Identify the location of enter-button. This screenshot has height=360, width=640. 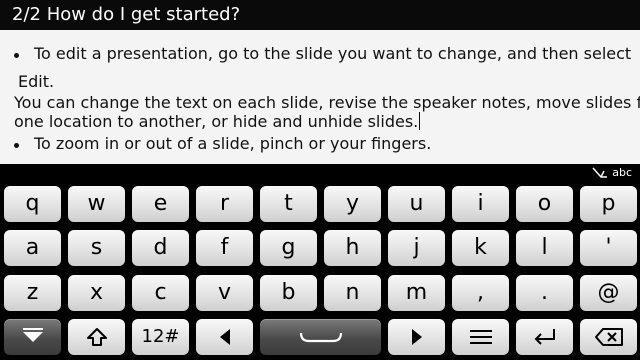
(544, 337).